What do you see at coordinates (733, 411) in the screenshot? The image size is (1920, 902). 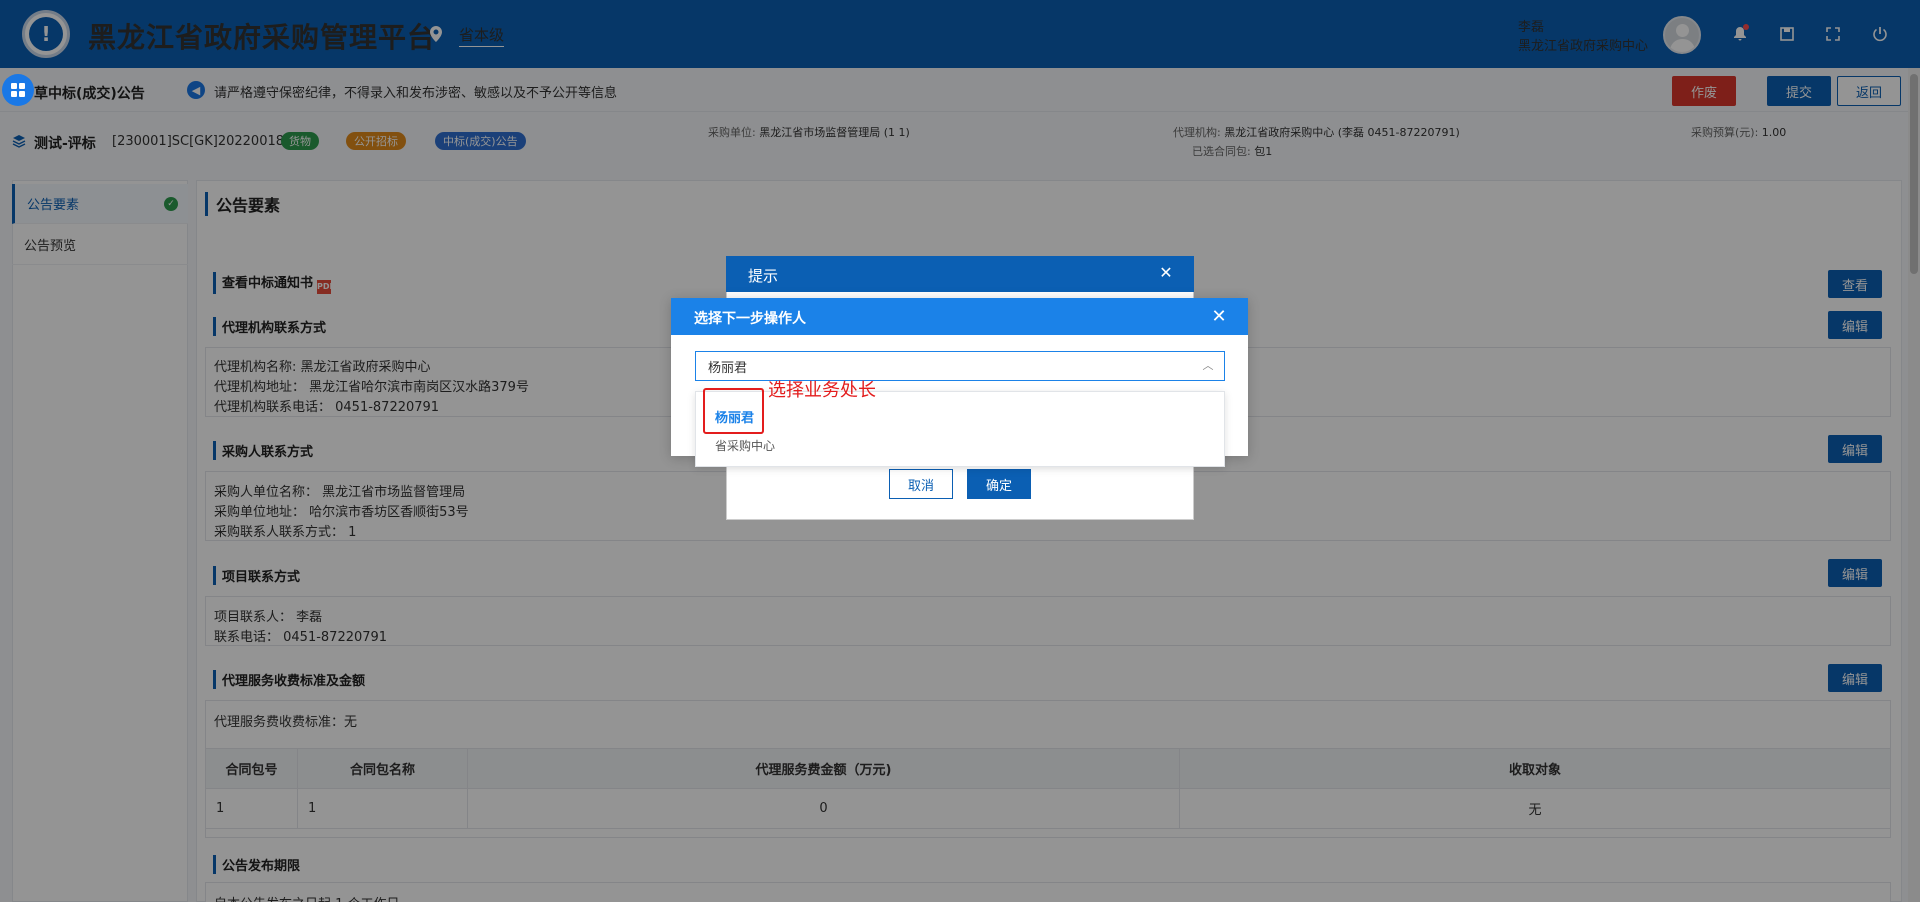 I see `annotation-highlight-box` at bounding box center [733, 411].